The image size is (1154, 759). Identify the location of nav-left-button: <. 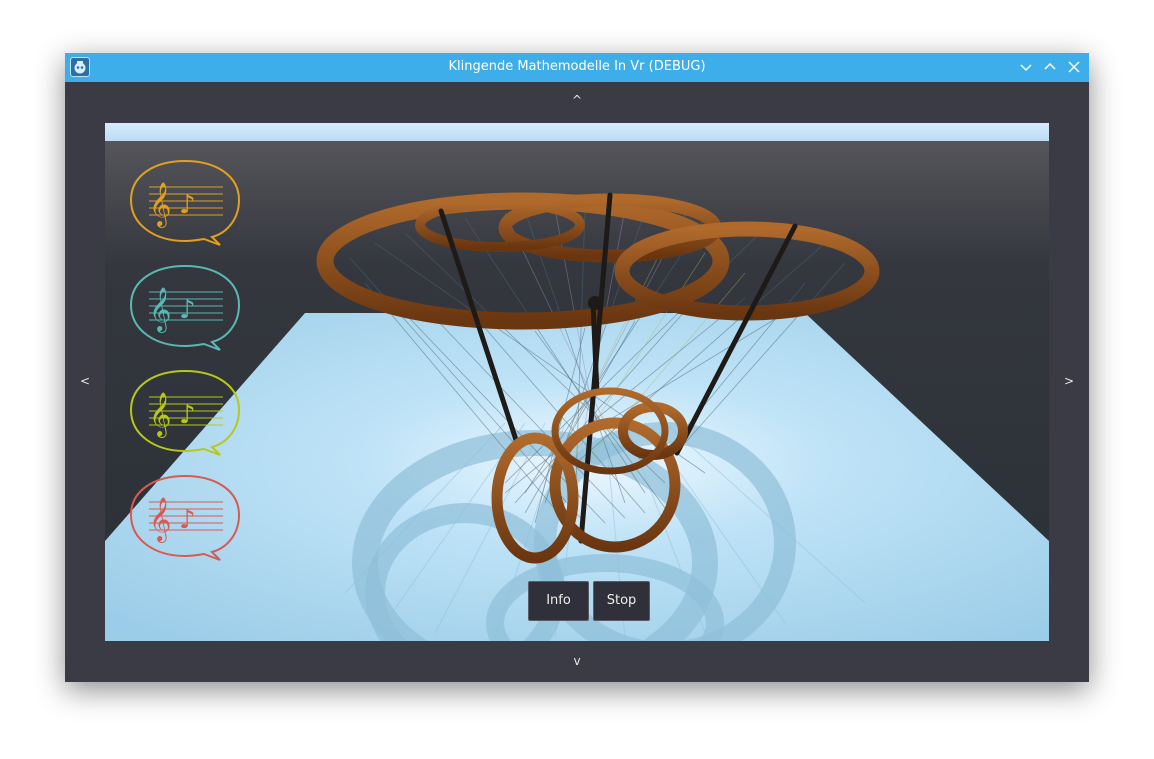
(85, 382).